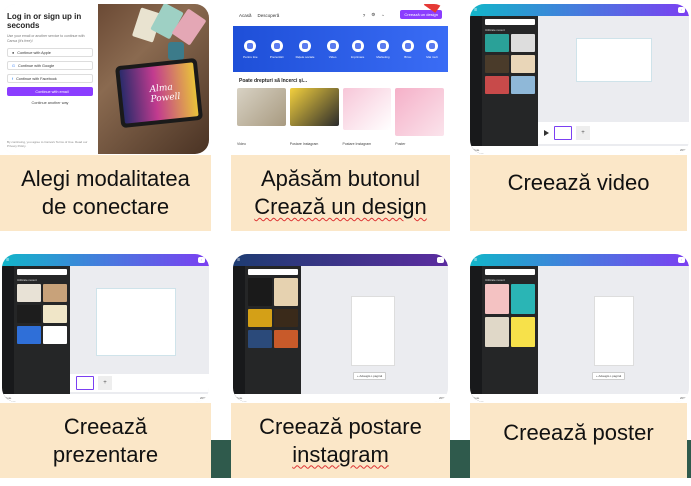 The image size is (691, 486). What do you see at coordinates (563, 133) in the screenshot?
I see `timeline-frame` at bounding box center [563, 133].